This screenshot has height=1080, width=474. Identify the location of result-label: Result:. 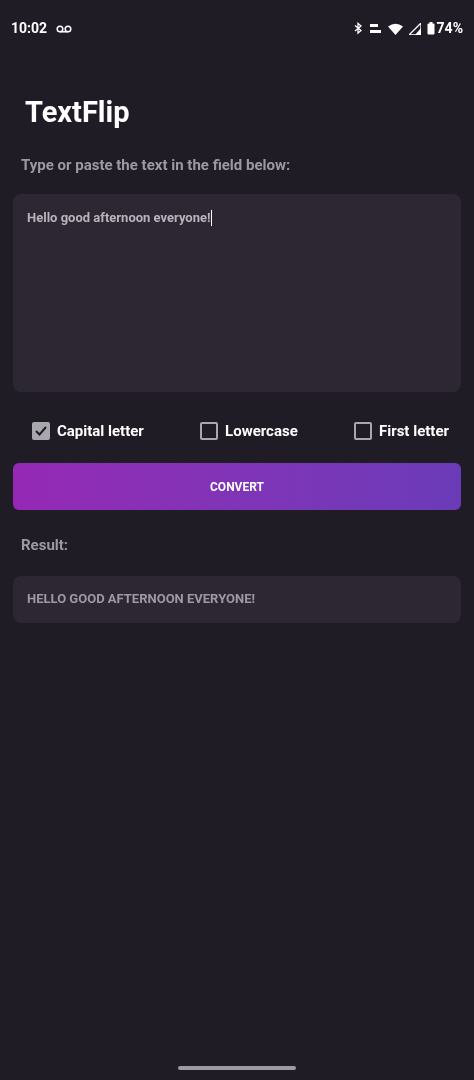
(45, 545).